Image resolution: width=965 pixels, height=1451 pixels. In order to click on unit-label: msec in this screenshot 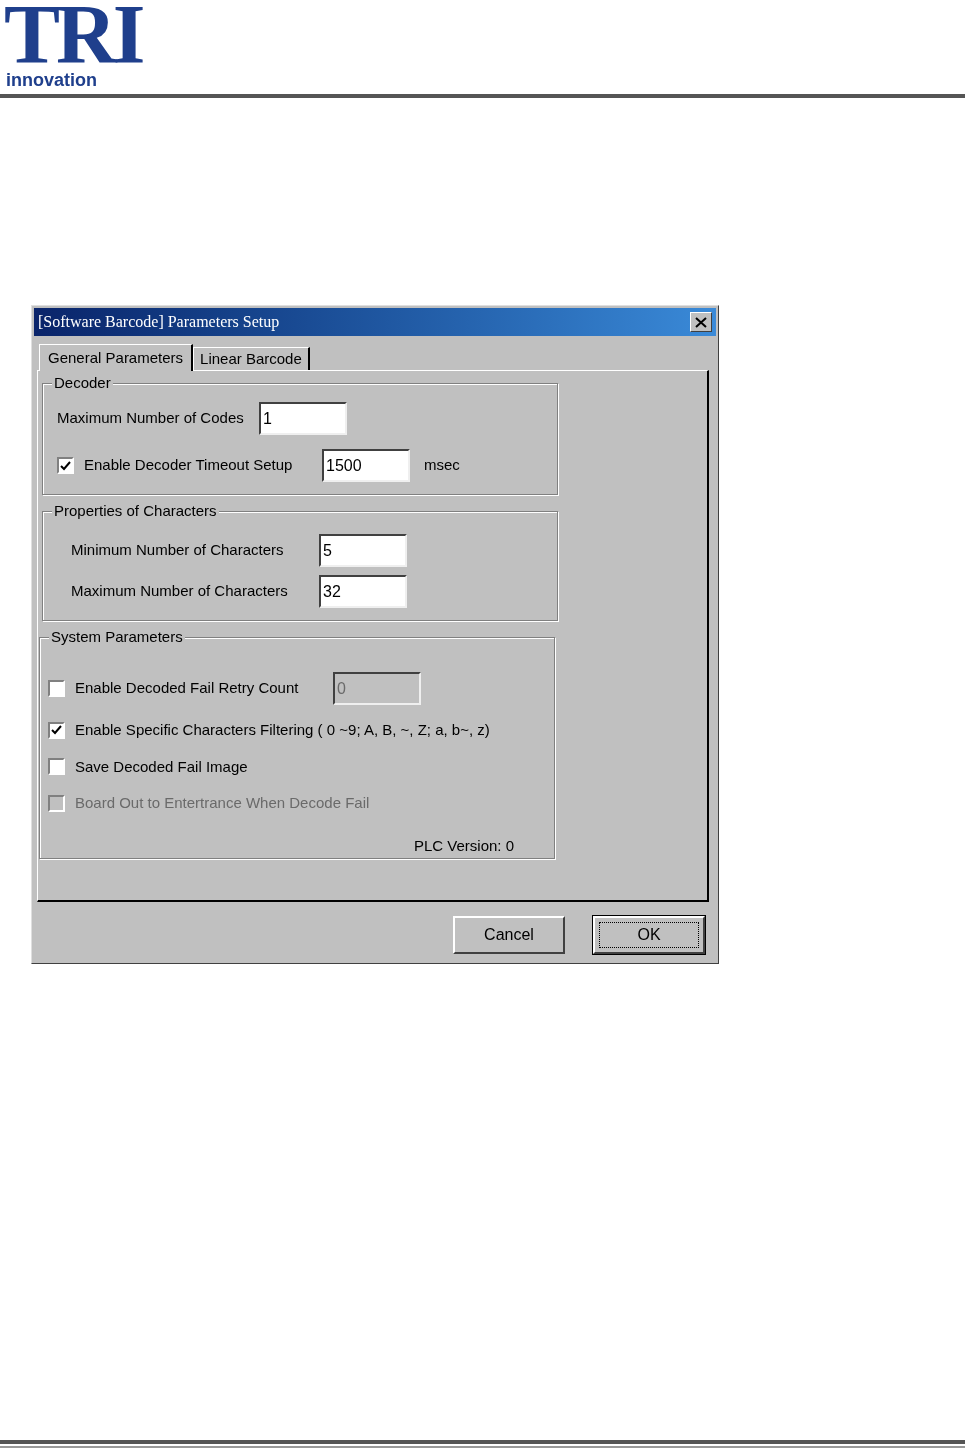, I will do `click(442, 465)`.